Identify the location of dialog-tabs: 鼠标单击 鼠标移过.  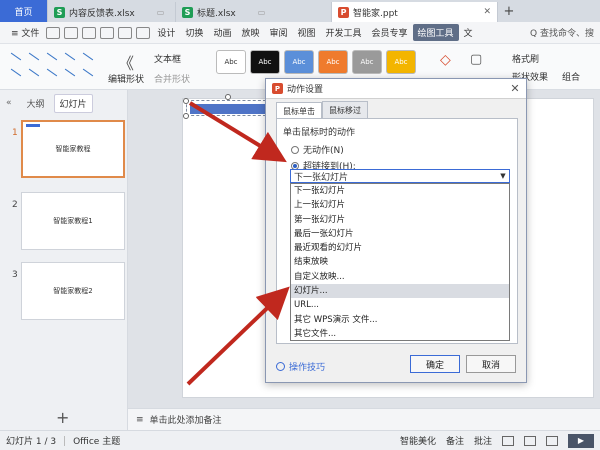
(322, 110).